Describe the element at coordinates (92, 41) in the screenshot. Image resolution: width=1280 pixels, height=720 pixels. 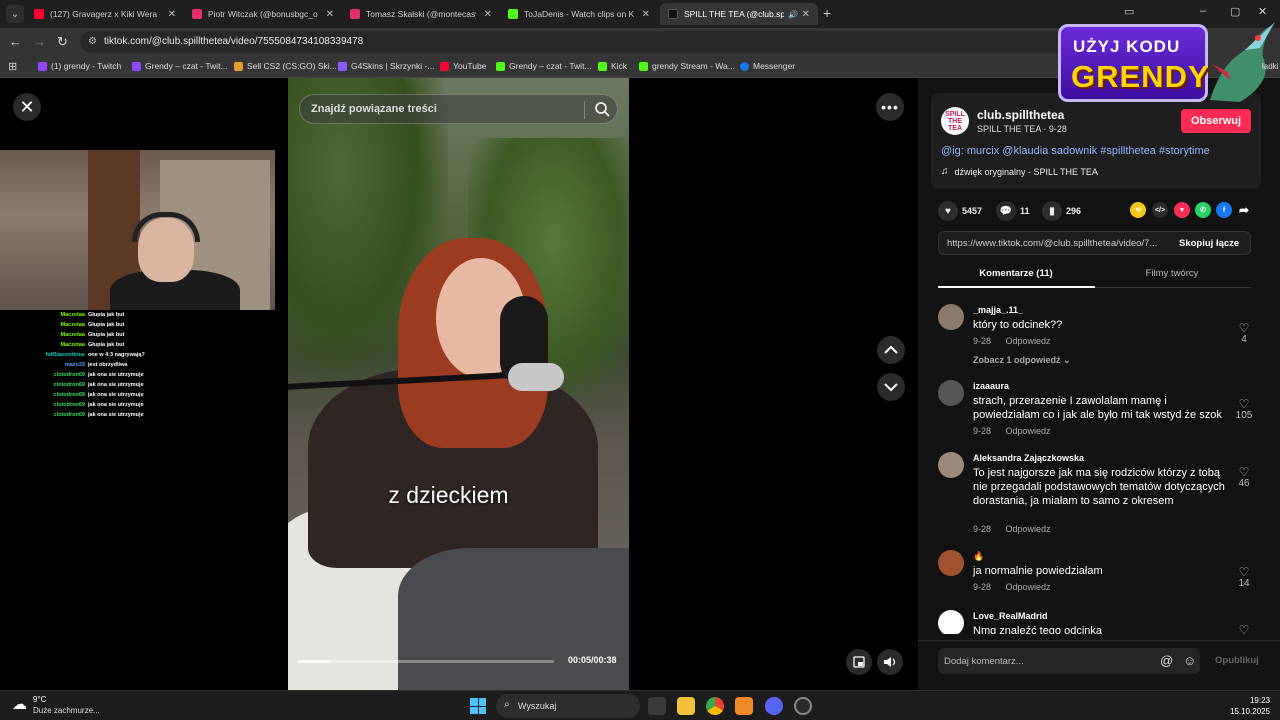
I see `site-info-icon: ⚙` at that location.